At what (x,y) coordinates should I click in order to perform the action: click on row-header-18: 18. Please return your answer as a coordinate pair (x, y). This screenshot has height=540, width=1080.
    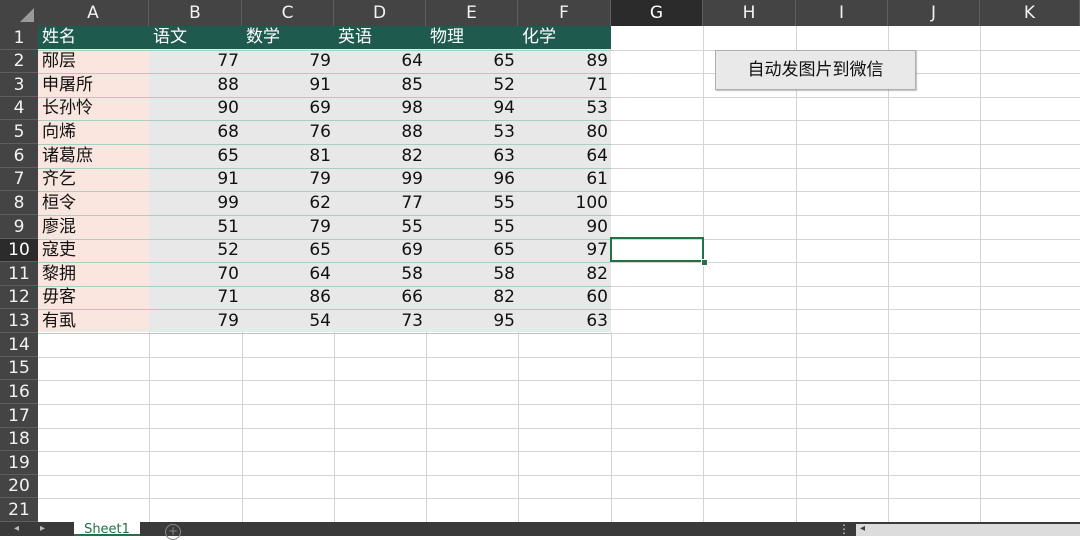
    Looking at the image, I should click on (19, 439).